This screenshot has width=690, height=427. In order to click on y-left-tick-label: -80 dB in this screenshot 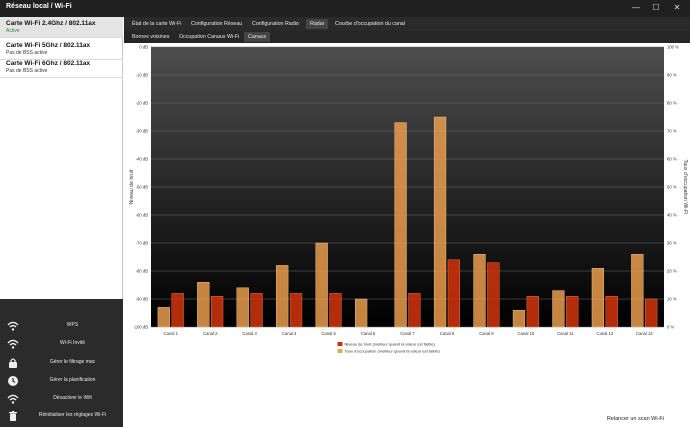, I will do `click(142, 271)`.